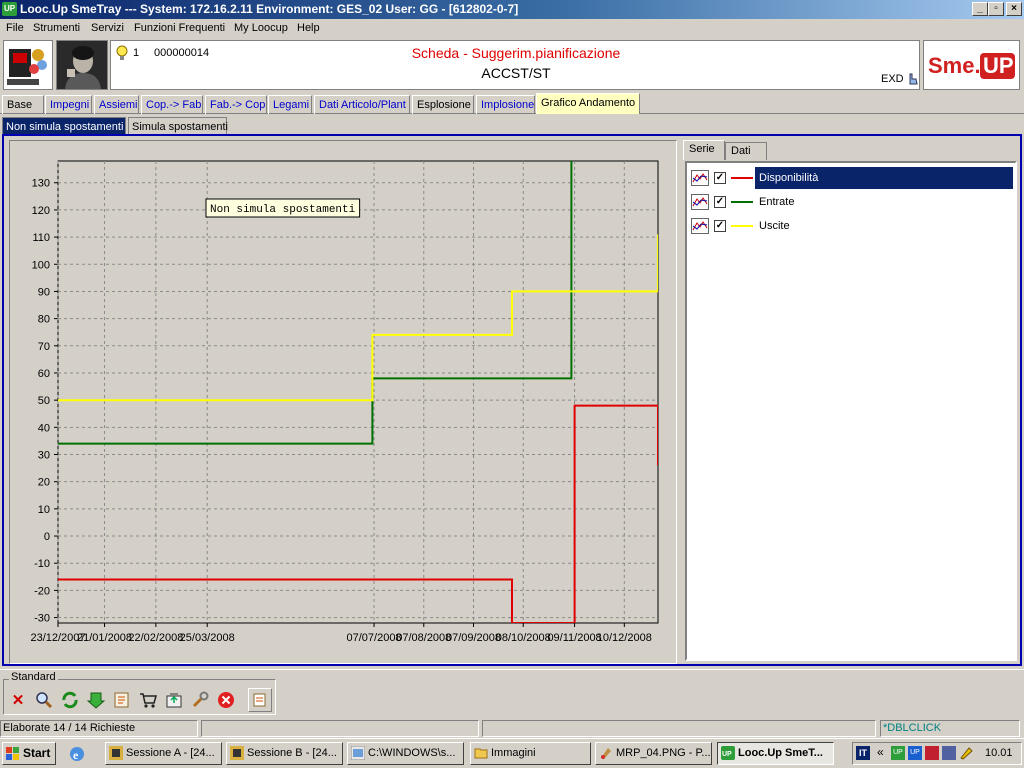 Image resolution: width=1024 pixels, height=768 pixels. I want to click on maximize-button: ▫, so click(996, 9).